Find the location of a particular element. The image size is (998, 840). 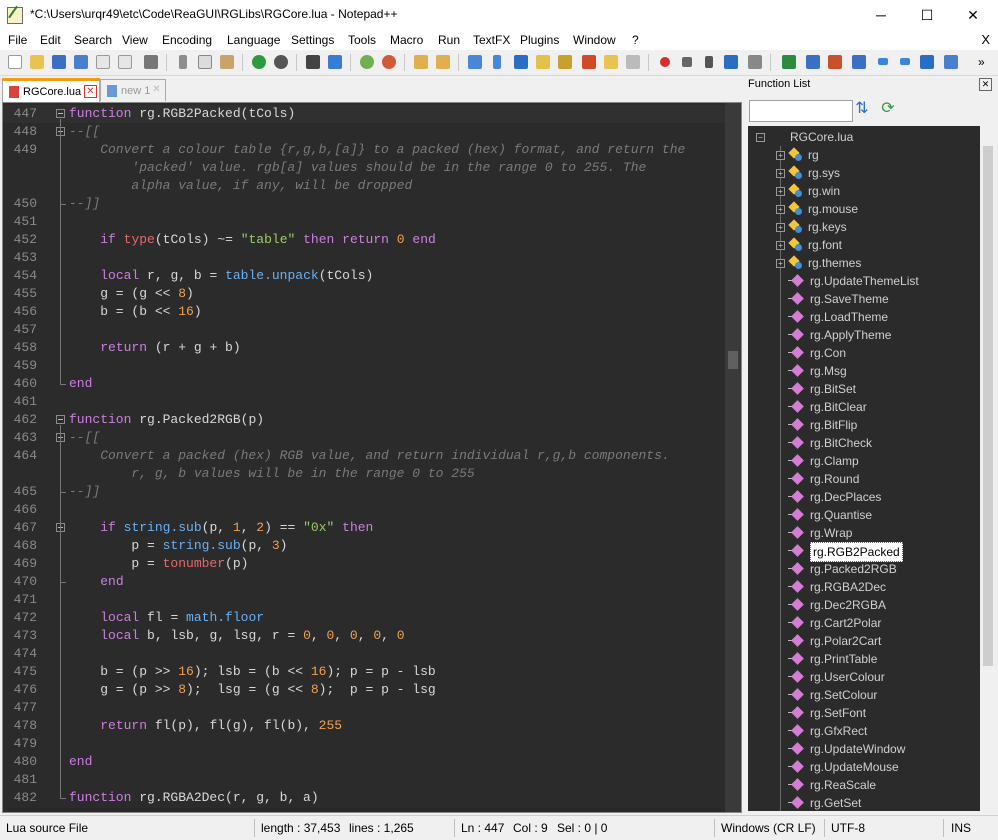

tree-group-node: + rg.sys is located at coordinates (864, 173).